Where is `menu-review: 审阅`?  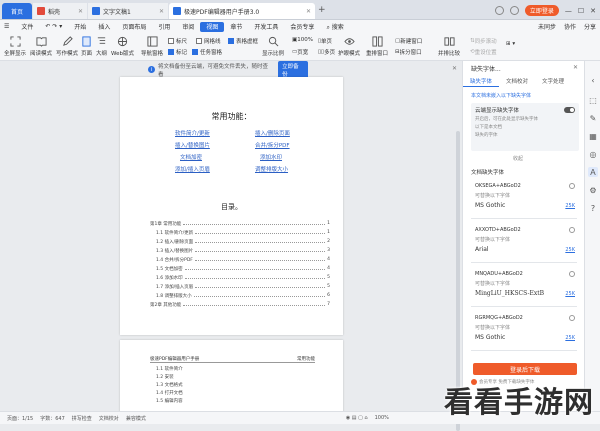 menu-review: 审阅 is located at coordinates (188, 26).